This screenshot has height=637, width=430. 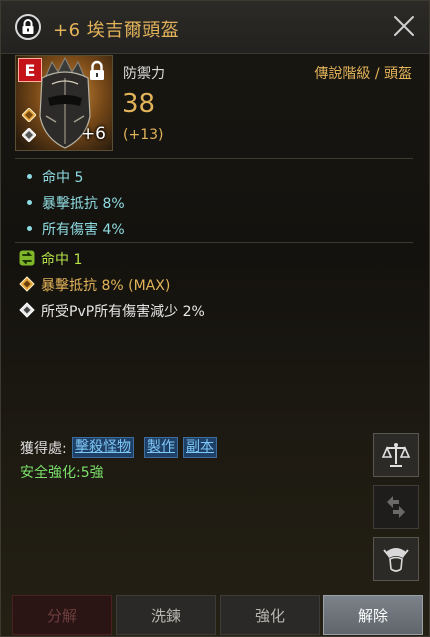 What do you see at coordinates (62, 473) in the screenshot?
I see `safe-enhance: 安全強化:5強` at bounding box center [62, 473].